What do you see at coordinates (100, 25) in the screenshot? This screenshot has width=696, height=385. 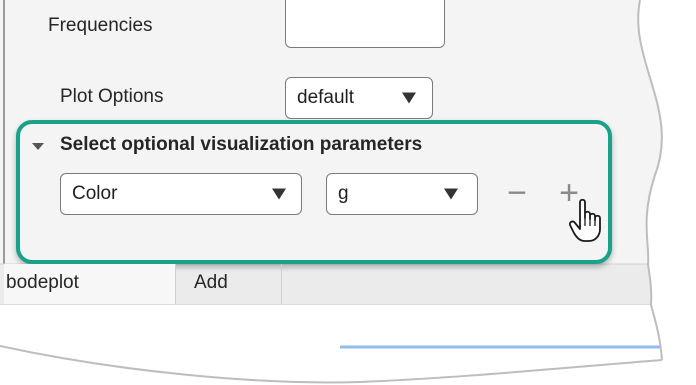 I see `frequencies-label: Frequencies` at bounding box center [100, 25].